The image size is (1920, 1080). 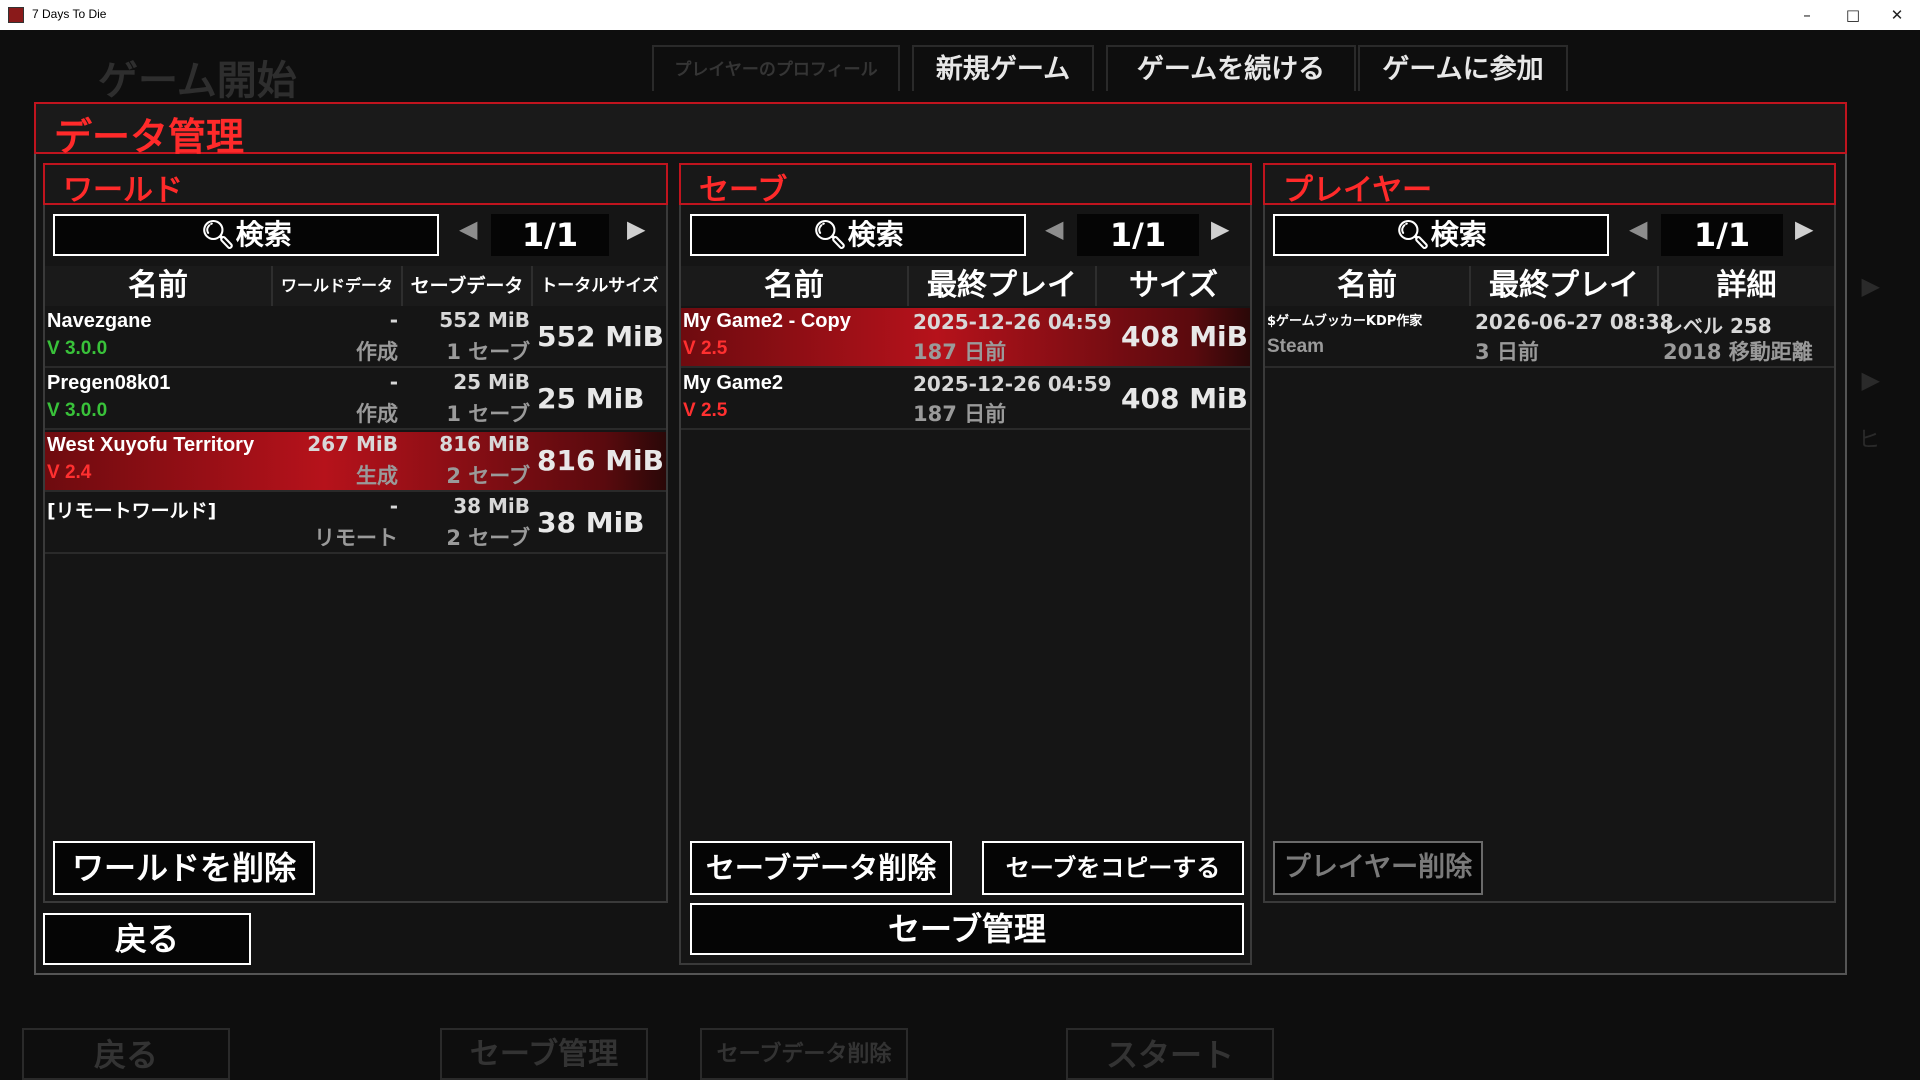 What do you see at coordinates (1345, 321) in the screenshot?
I see `player-name: $ゲームブッカーKDP作家` at bounding box center [1345, 321].